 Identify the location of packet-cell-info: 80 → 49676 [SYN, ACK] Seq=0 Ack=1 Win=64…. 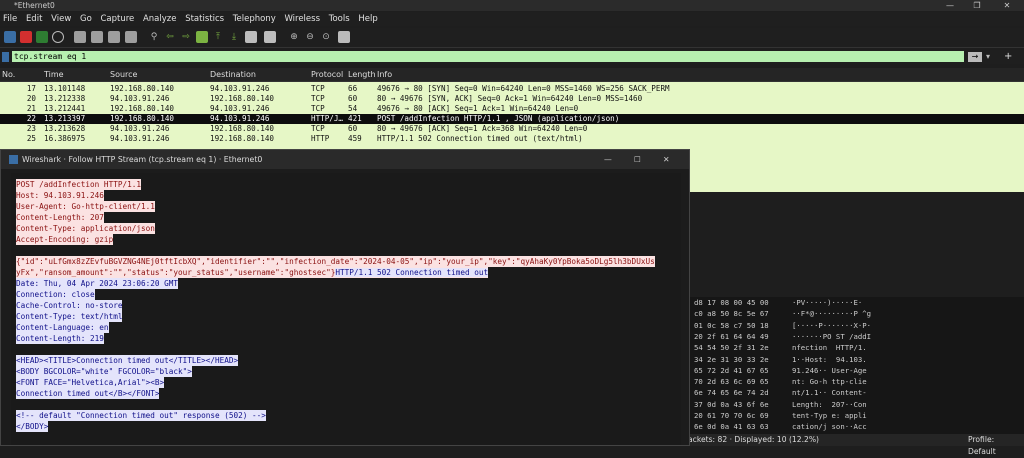
(510, 98).